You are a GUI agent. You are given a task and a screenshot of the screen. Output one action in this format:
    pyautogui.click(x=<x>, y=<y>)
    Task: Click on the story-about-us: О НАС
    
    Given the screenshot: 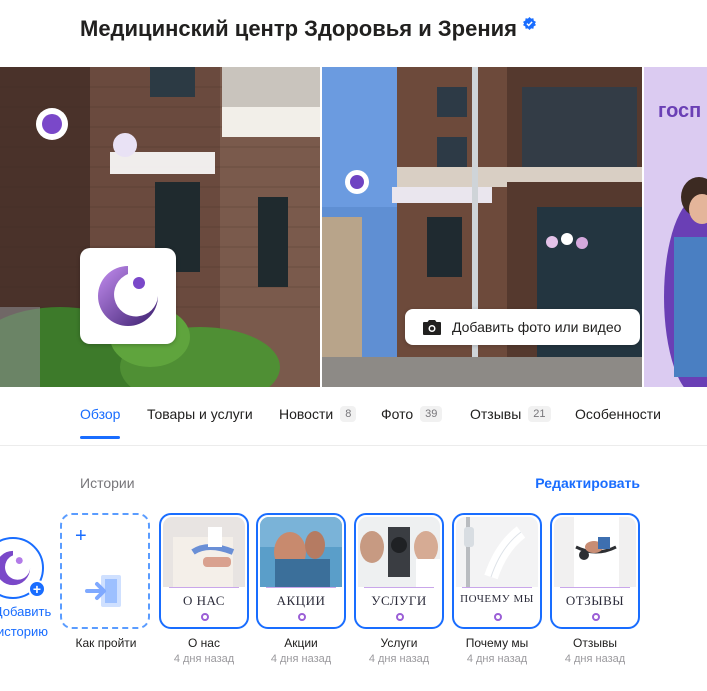 What is the action you would take?
    pyautogui.click(x=204, y=571)
    